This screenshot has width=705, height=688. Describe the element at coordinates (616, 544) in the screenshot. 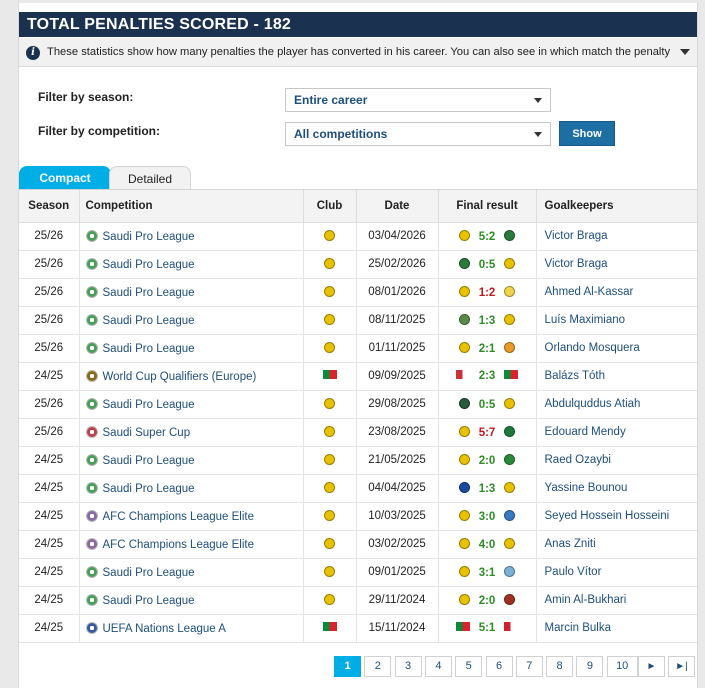

I see `goalkeeper-cell: Anas Zniti` at that location.